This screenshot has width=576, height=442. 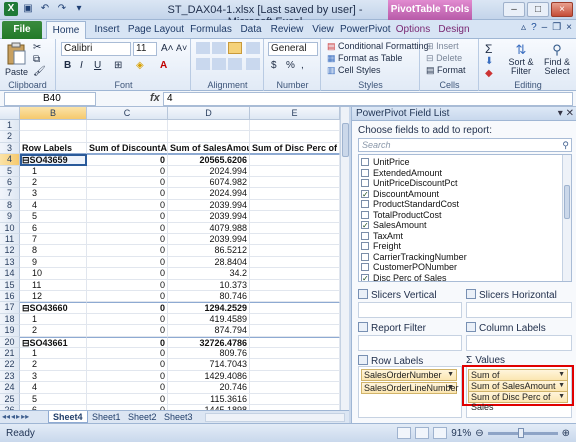 What do you see at coordinates (344, 258) in the screenshot?
I see `vertical-scrollbar` at bounding box center [344, 258].